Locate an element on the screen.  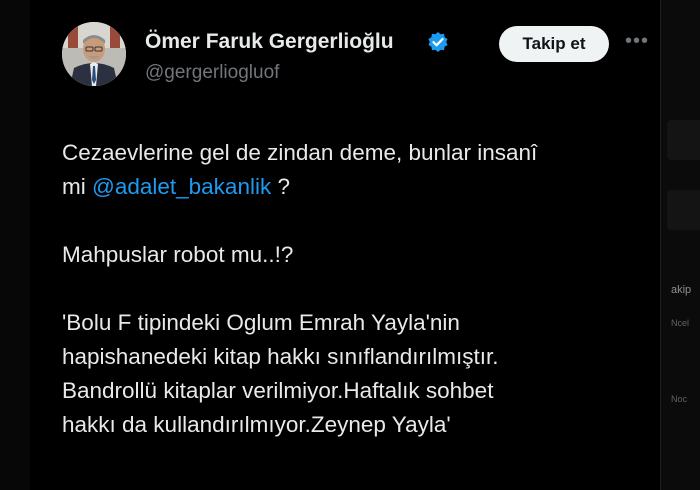
sidebar-snippet: Noc is located at coordinates (679, 399).